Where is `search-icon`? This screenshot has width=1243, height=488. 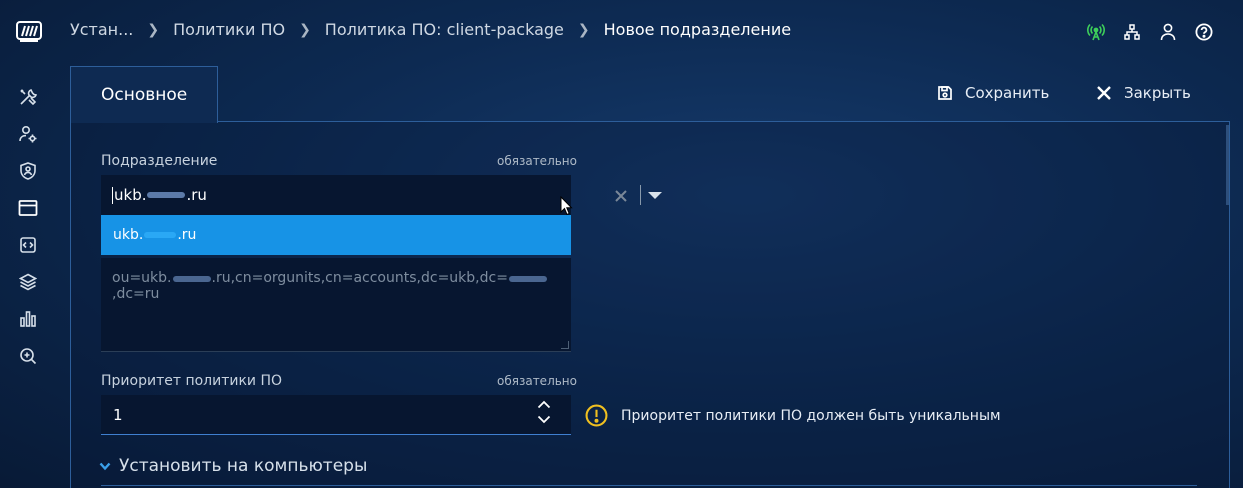
search-icon is located at coordinates (28, 355).